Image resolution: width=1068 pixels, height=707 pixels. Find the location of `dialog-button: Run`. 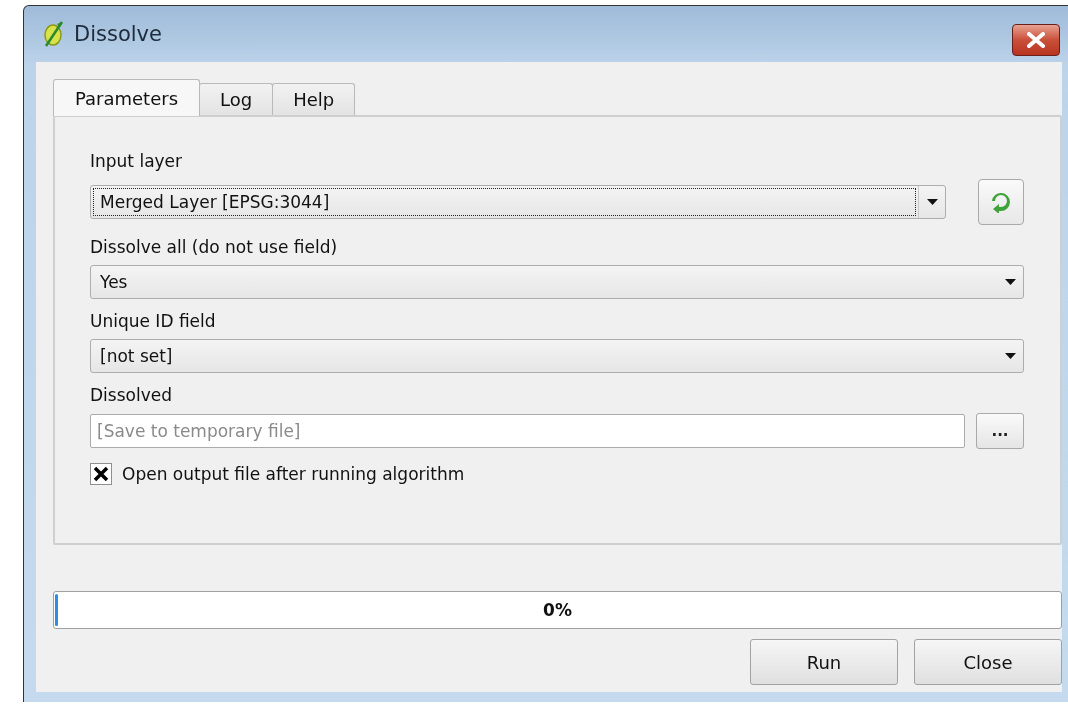

dialog-button: Run is located at coordinates (824, 662).